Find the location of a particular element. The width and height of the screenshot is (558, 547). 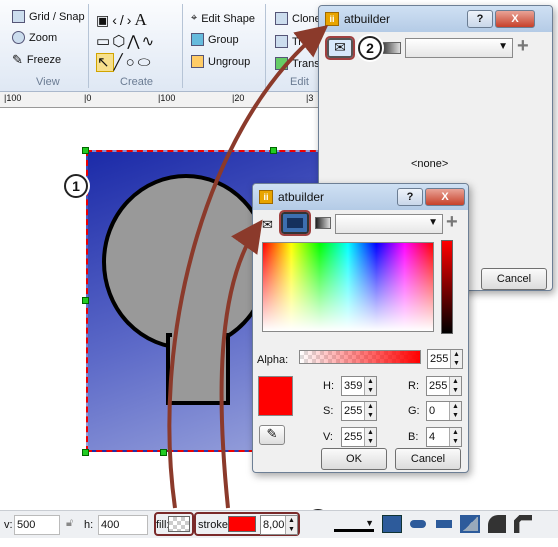

stroke-color-button is located at coordinates (242, 524).